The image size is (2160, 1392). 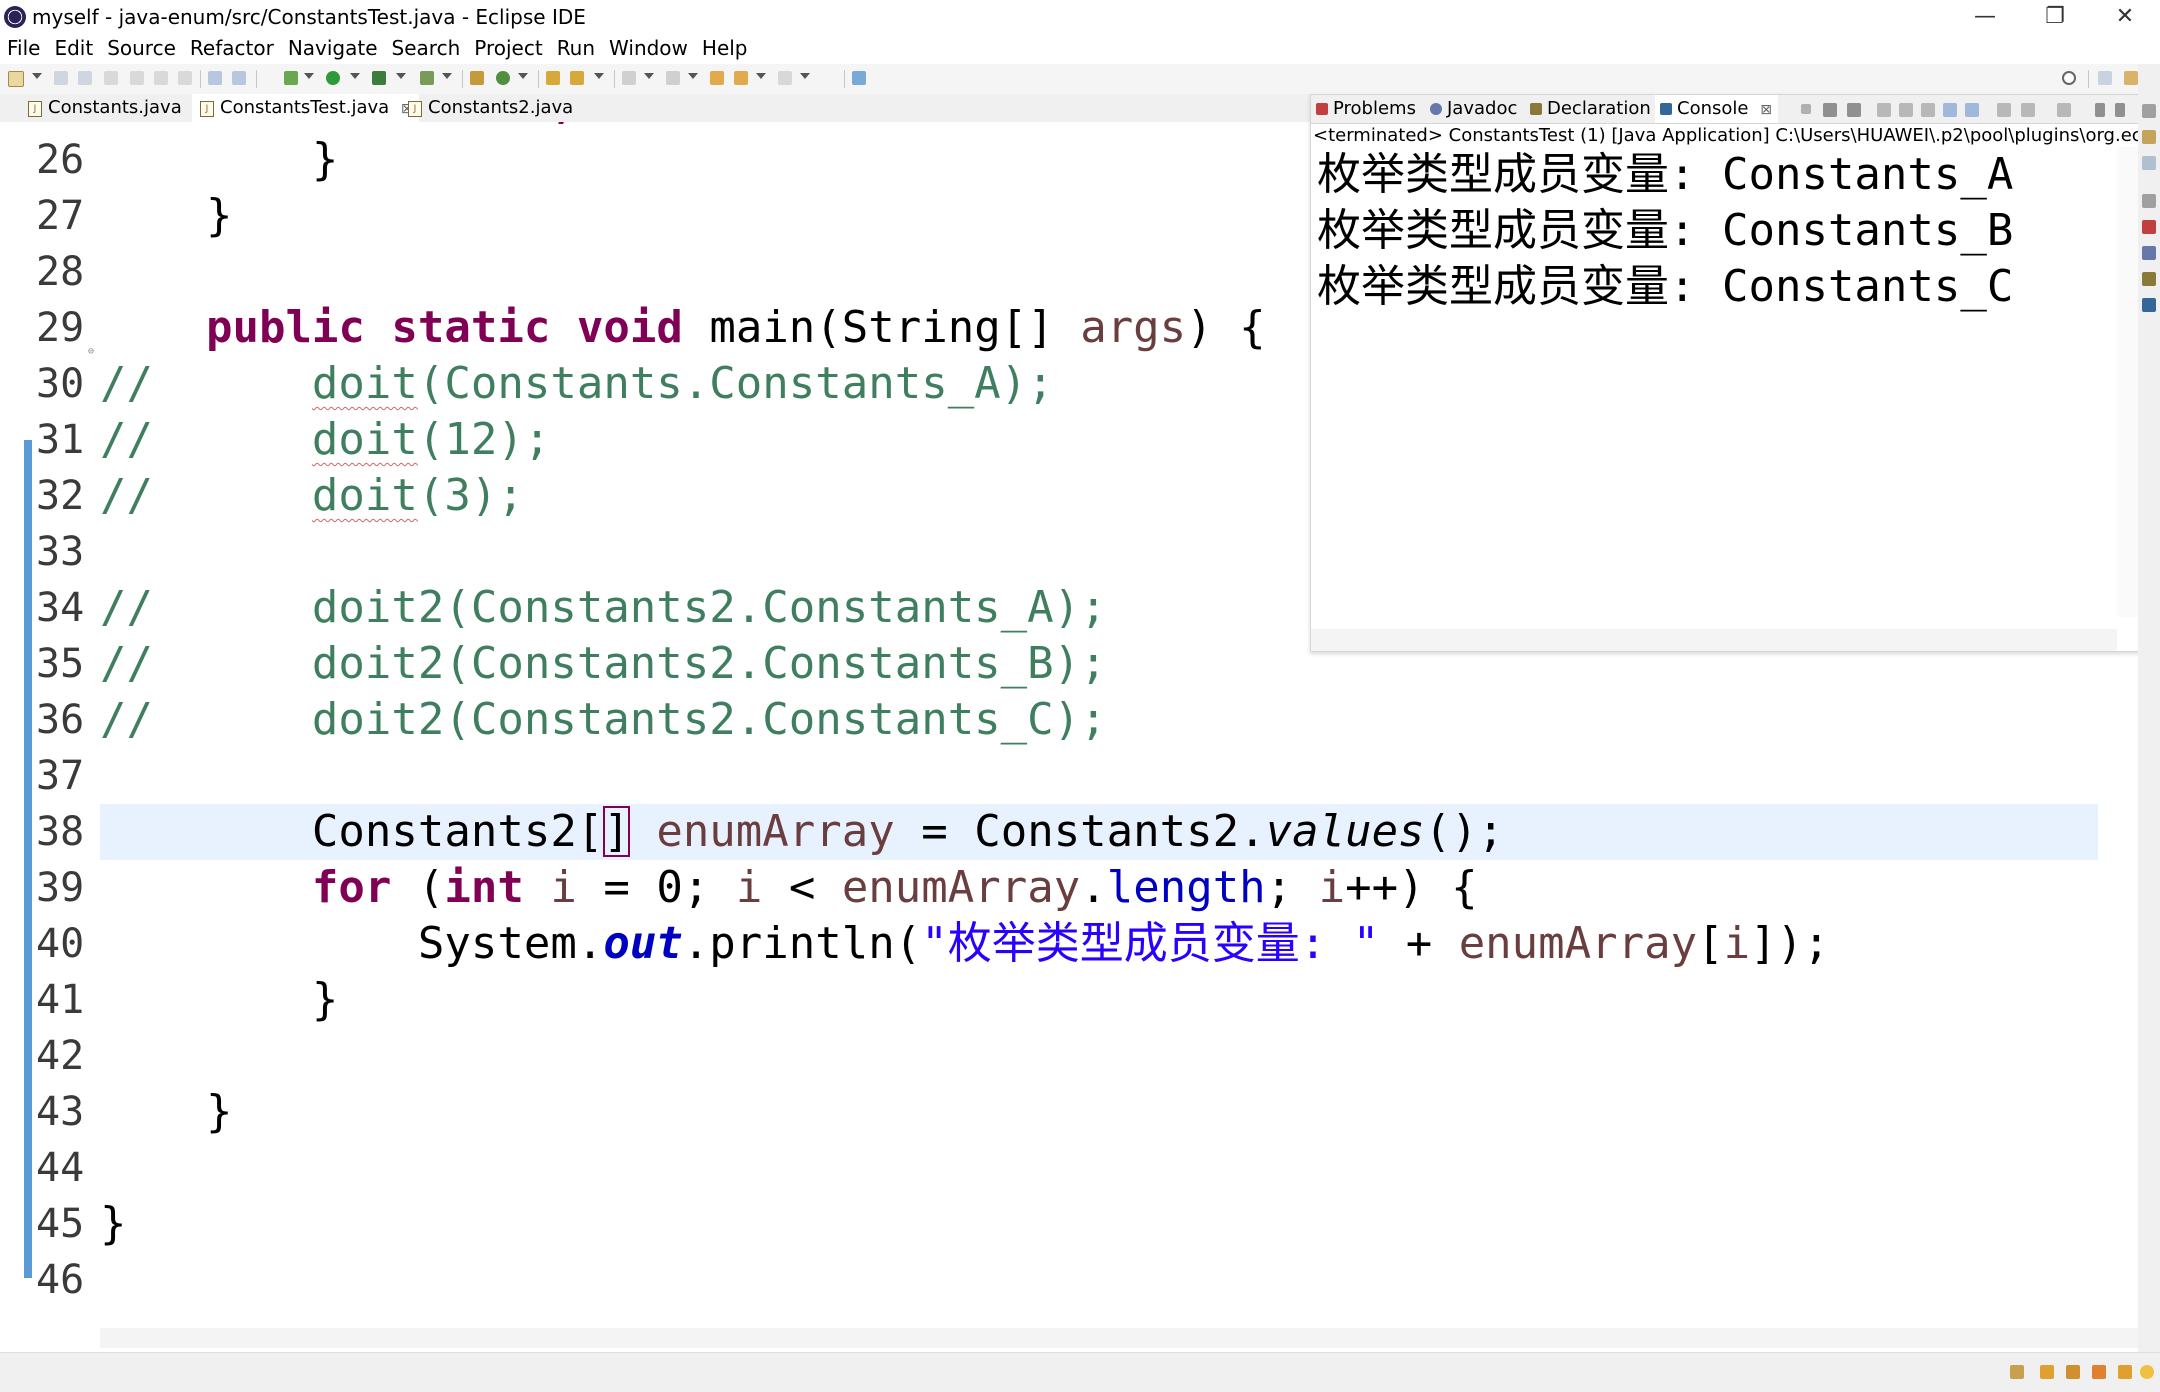 What do you see at coordinates (725, 49) in the screenshot?
I see `menu-help: Help` at bounding box center [725, 49].